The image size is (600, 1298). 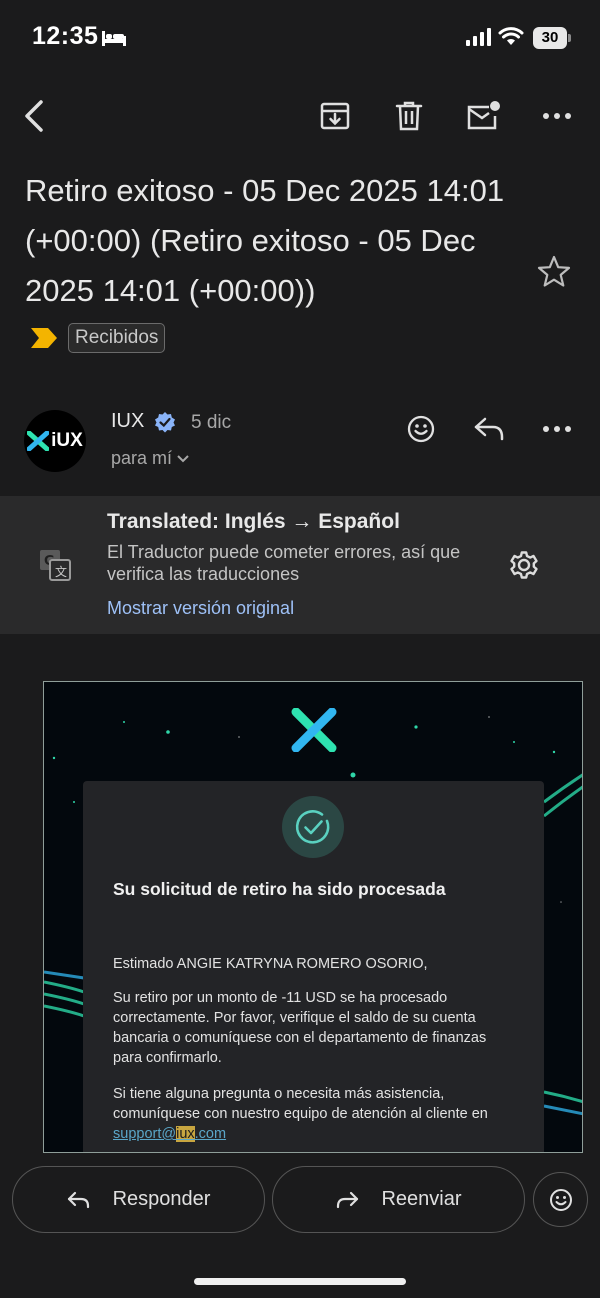 I want to click on status-bar: 12:35 30, so click(x=300, y=39).